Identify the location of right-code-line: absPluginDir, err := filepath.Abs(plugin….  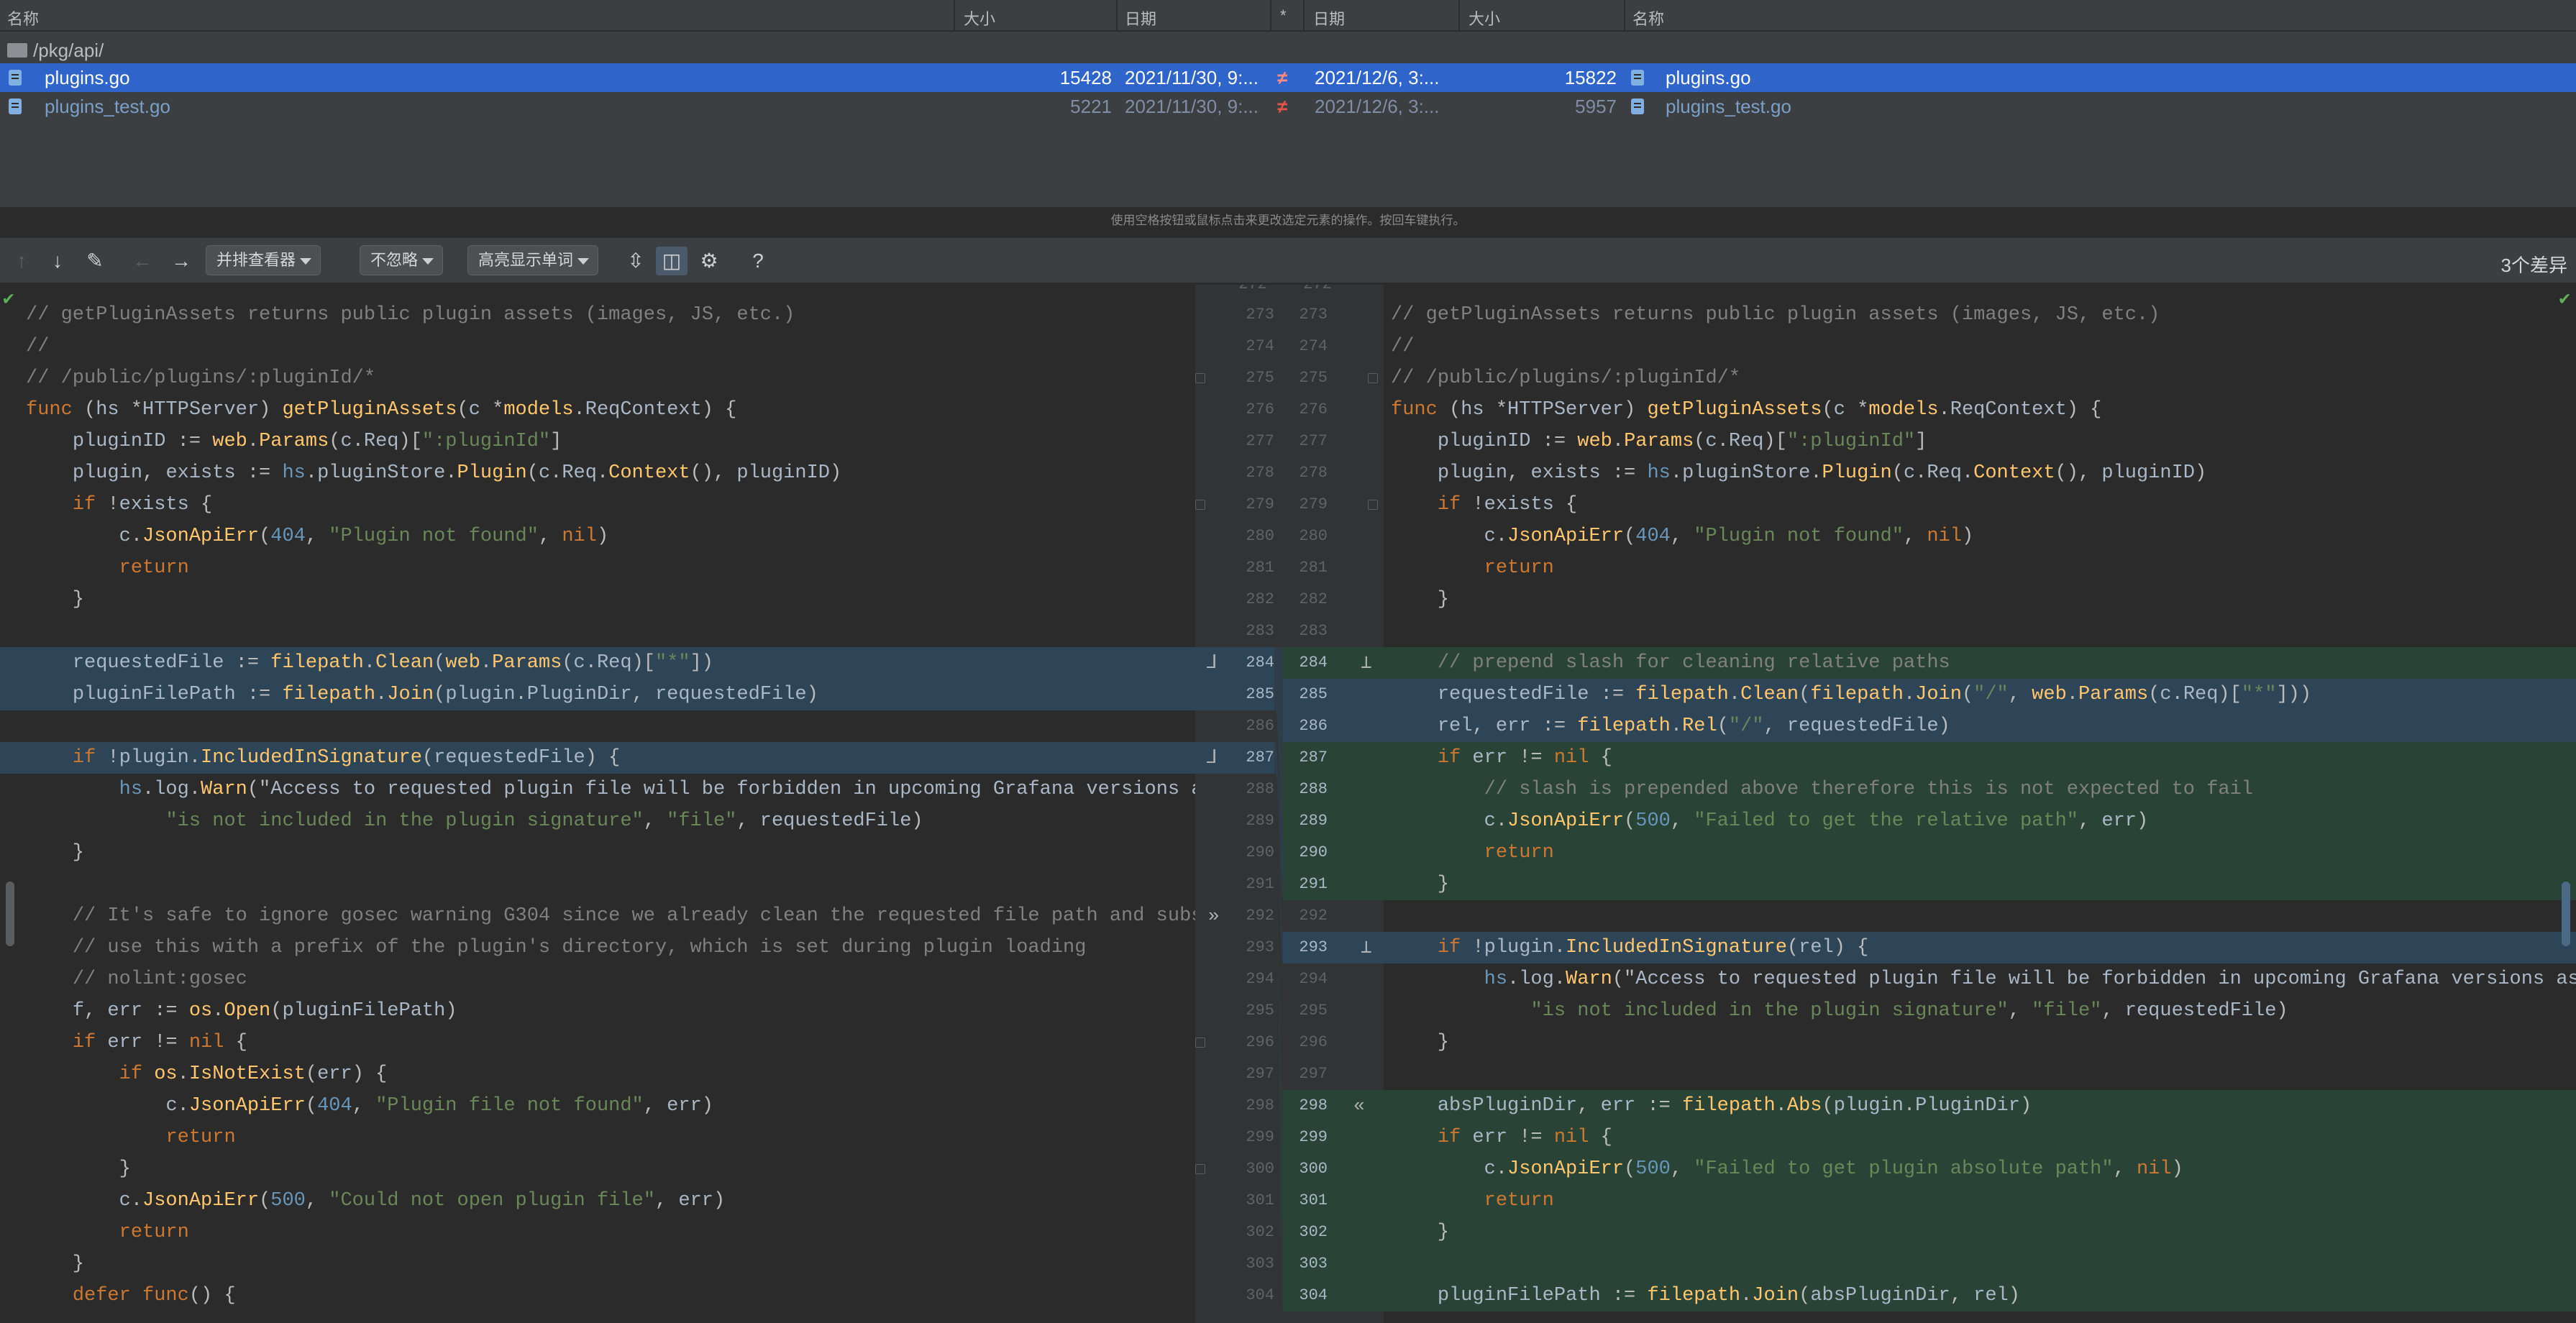
(1980, 1106).